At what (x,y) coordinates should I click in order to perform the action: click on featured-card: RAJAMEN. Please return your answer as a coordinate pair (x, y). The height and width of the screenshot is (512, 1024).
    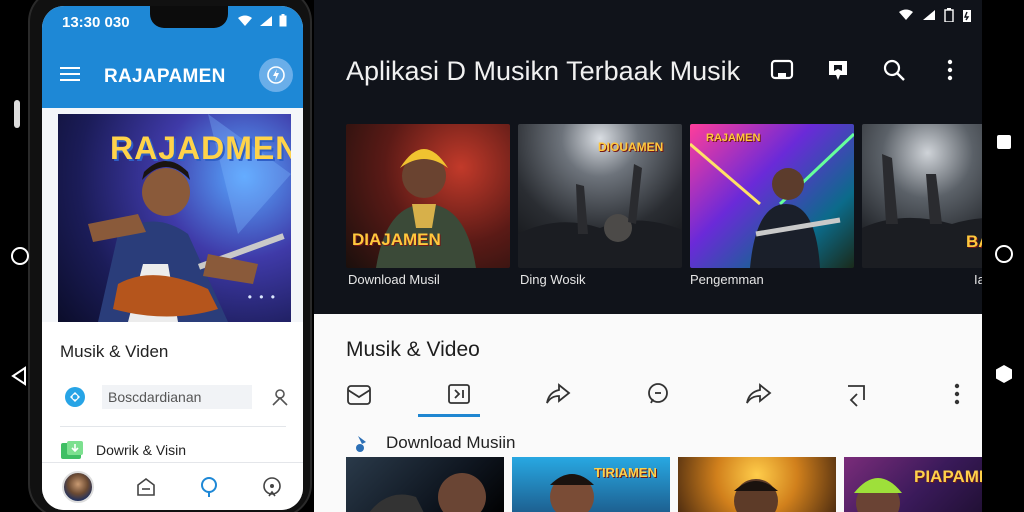
    Looking at the image, I should click on (772, 196).